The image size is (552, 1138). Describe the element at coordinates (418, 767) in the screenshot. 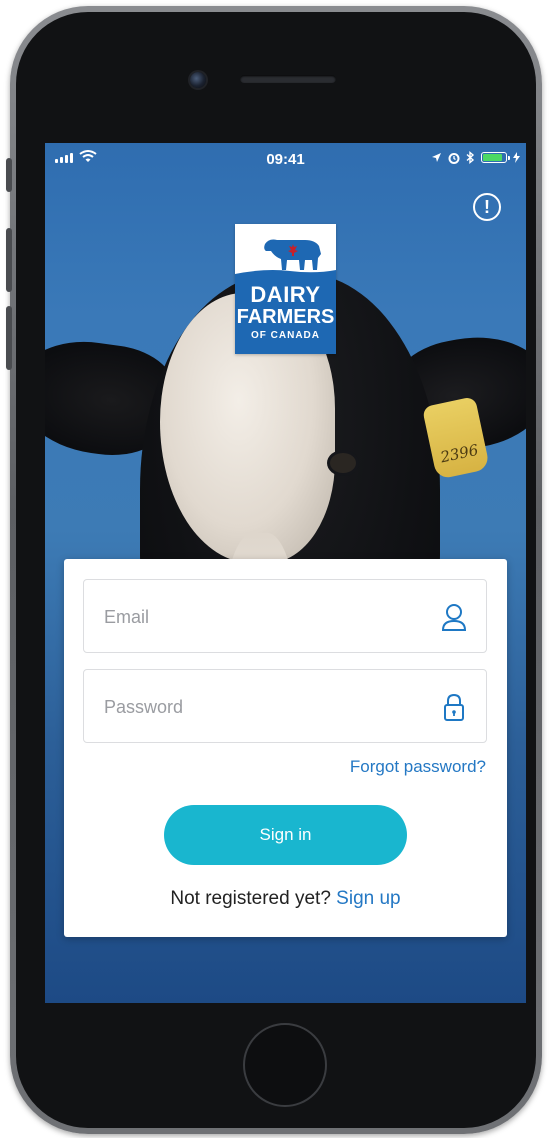

I see `forgot-password-link: Forgot password?` at that location.